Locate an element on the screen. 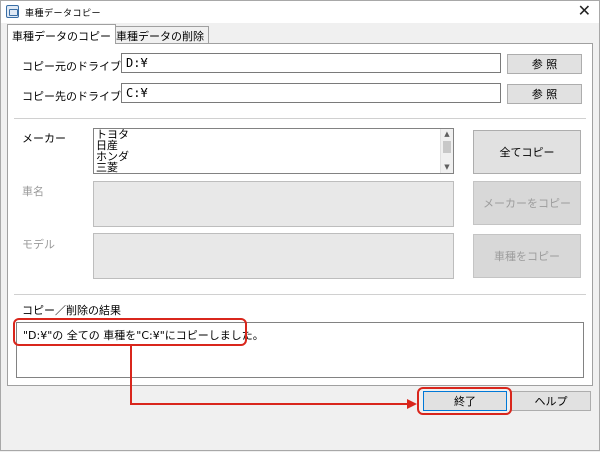  annotation-arrow is located at coordinates (273, 377).